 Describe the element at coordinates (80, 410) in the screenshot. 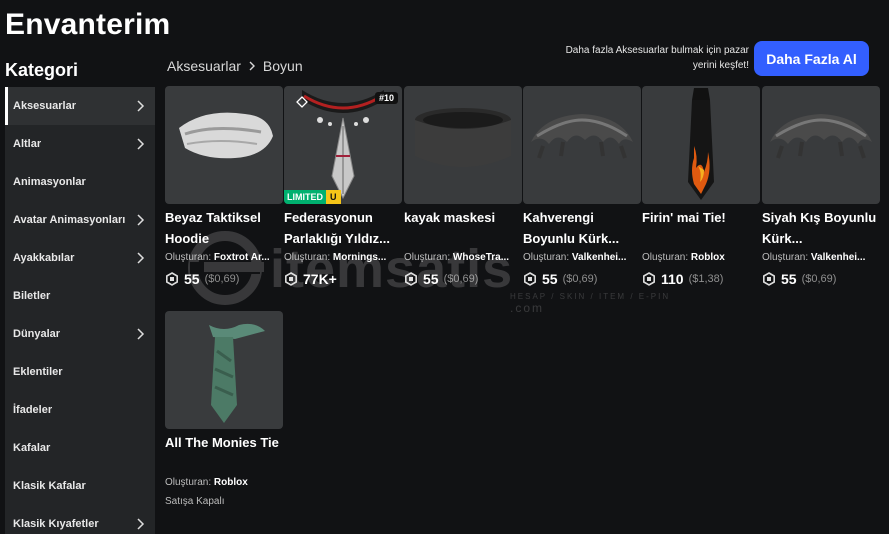

I see `sidebar-item: İfadeler` at that location.